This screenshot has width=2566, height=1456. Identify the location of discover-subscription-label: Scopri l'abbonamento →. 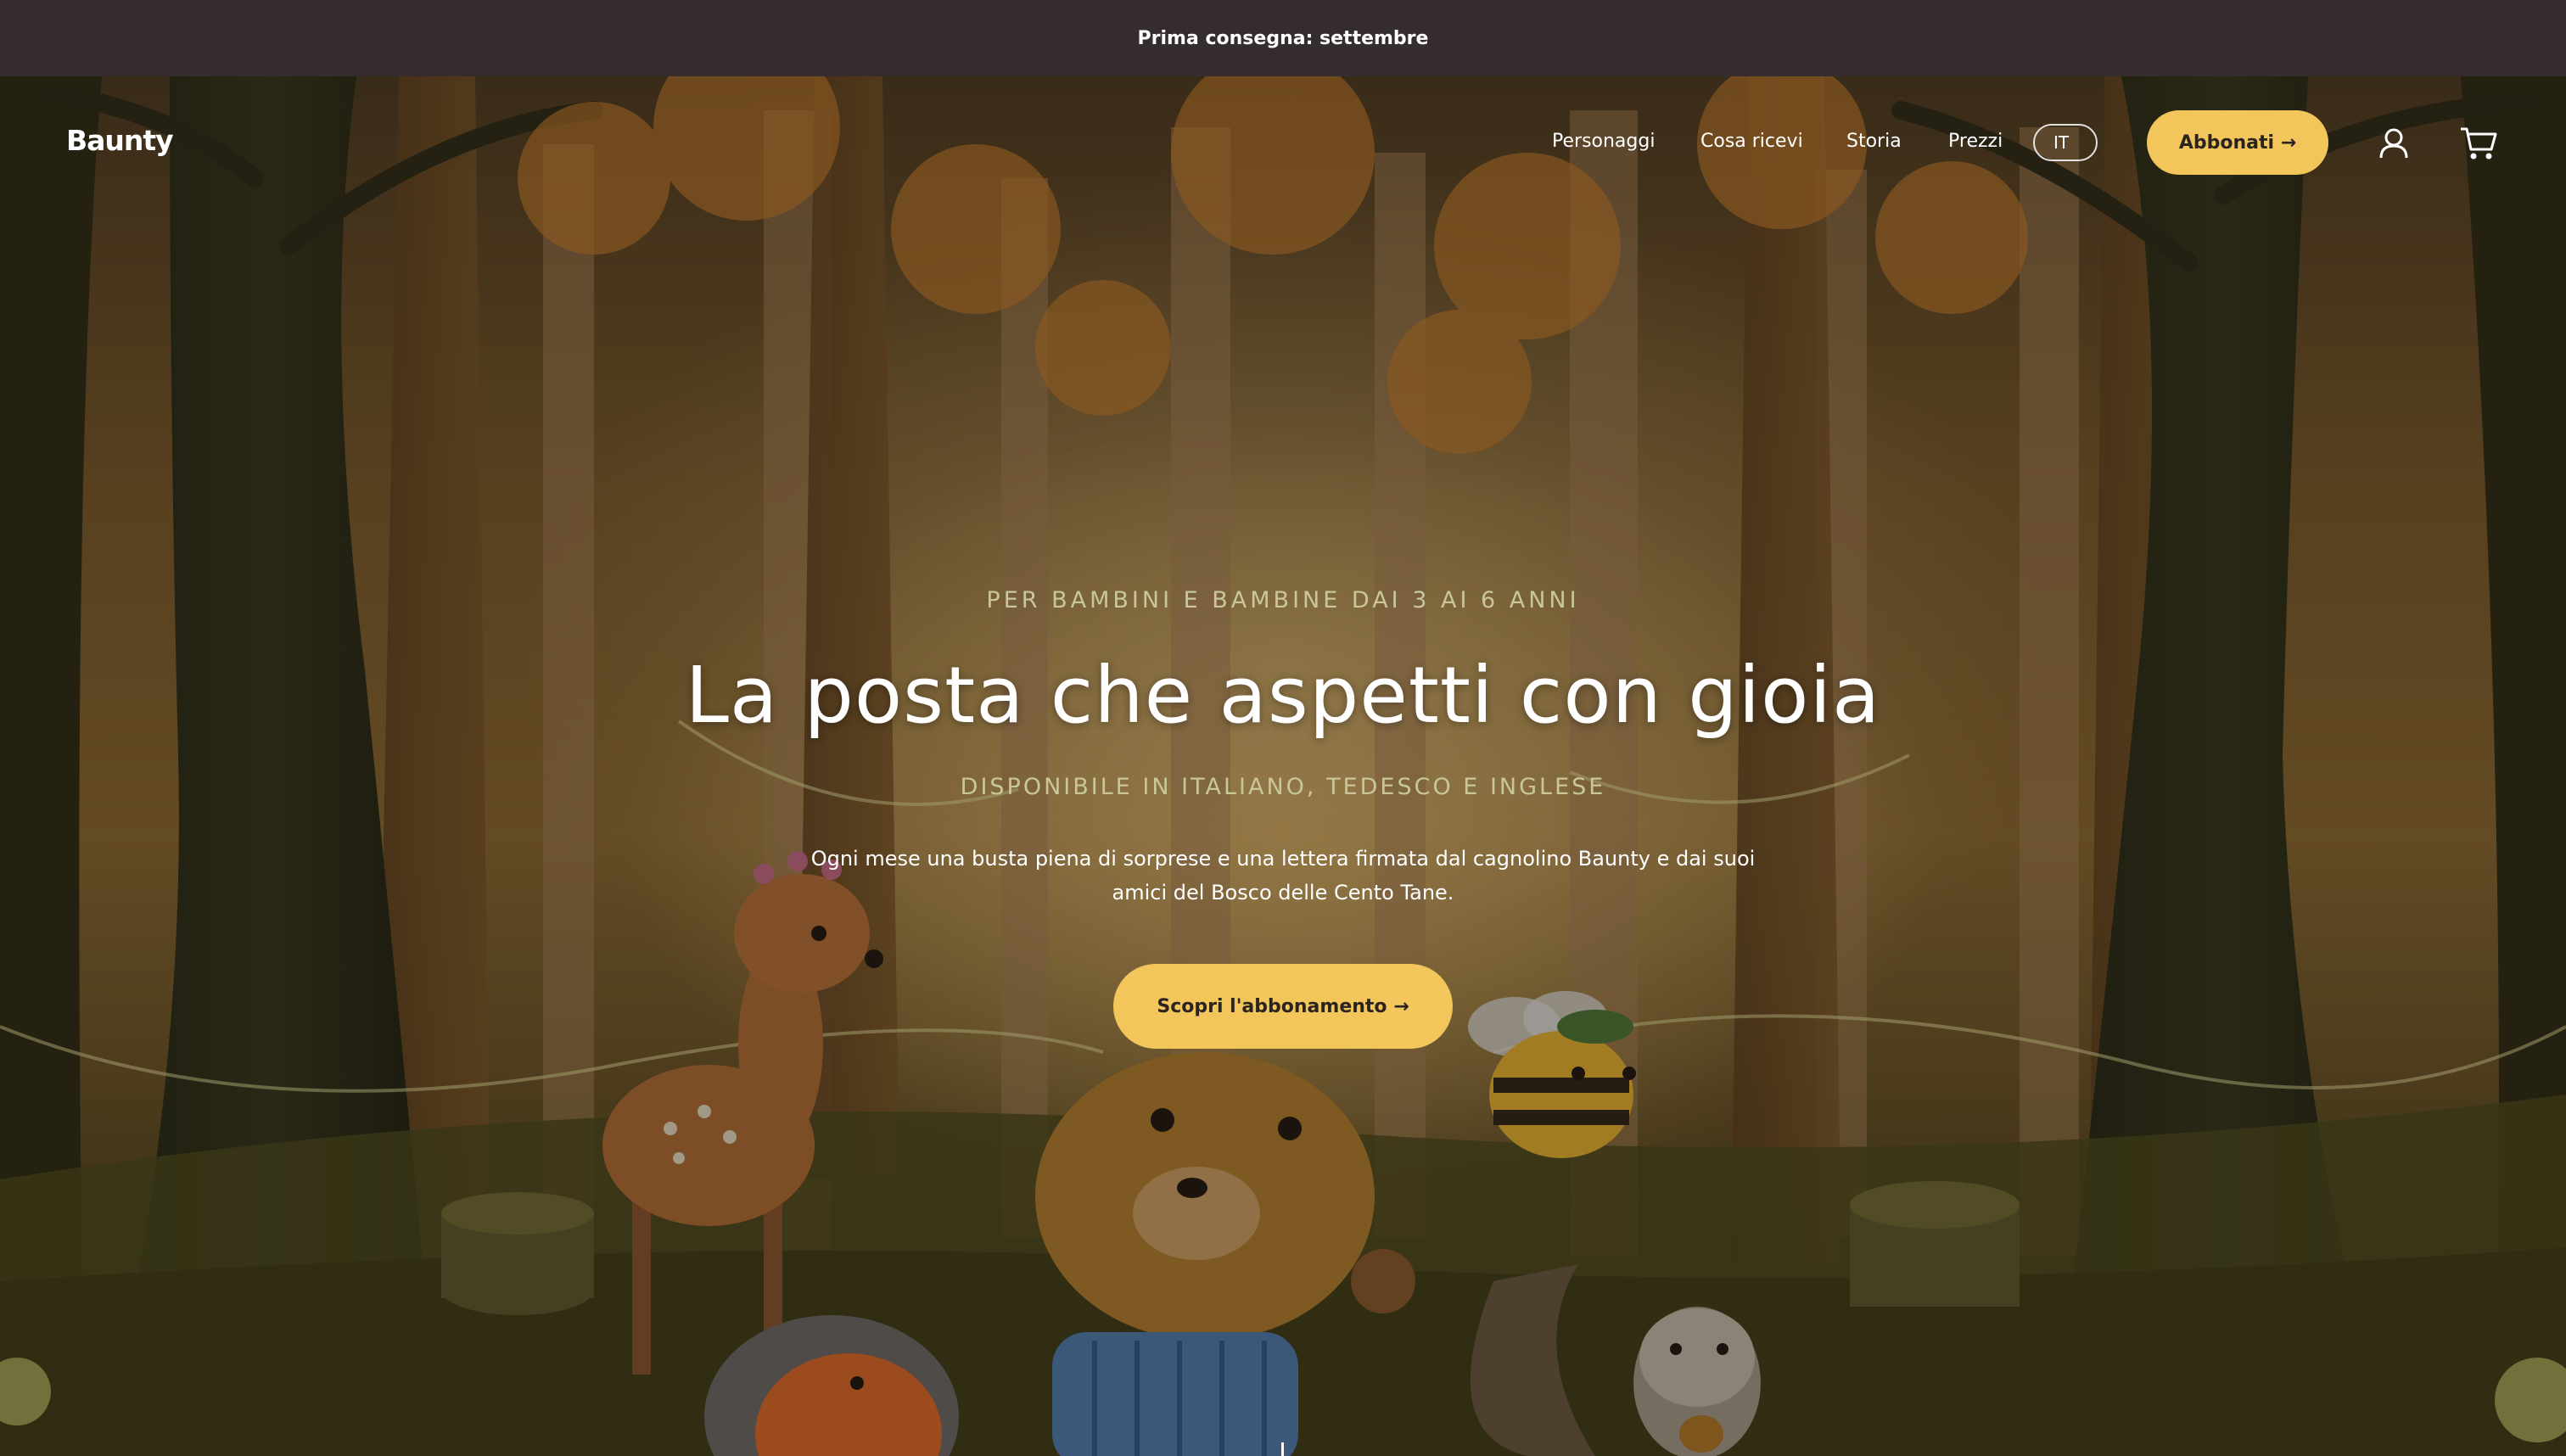
(1283, 1006).